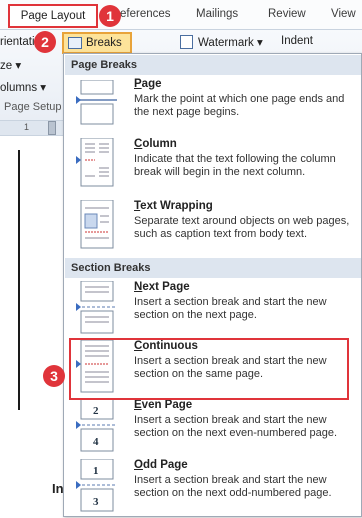 The image size is (362, 518). Describe the element at coordinates (52, 128) in the screenshot. I see `indent-marker-icon` at that location.